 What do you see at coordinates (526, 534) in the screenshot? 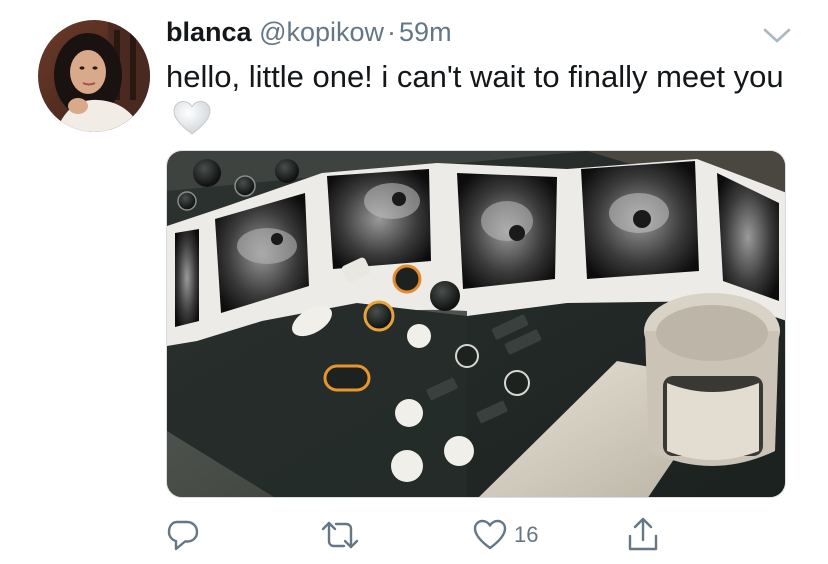
I see `like-count: 16` at bounding box center [526, 534].